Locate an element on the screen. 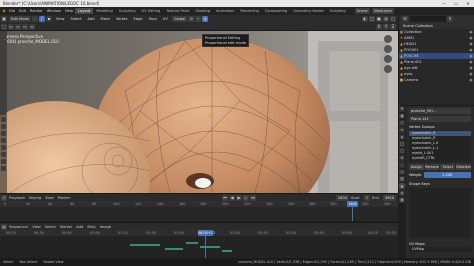  tool-rotate-icon is located at coordinates (3, 56).